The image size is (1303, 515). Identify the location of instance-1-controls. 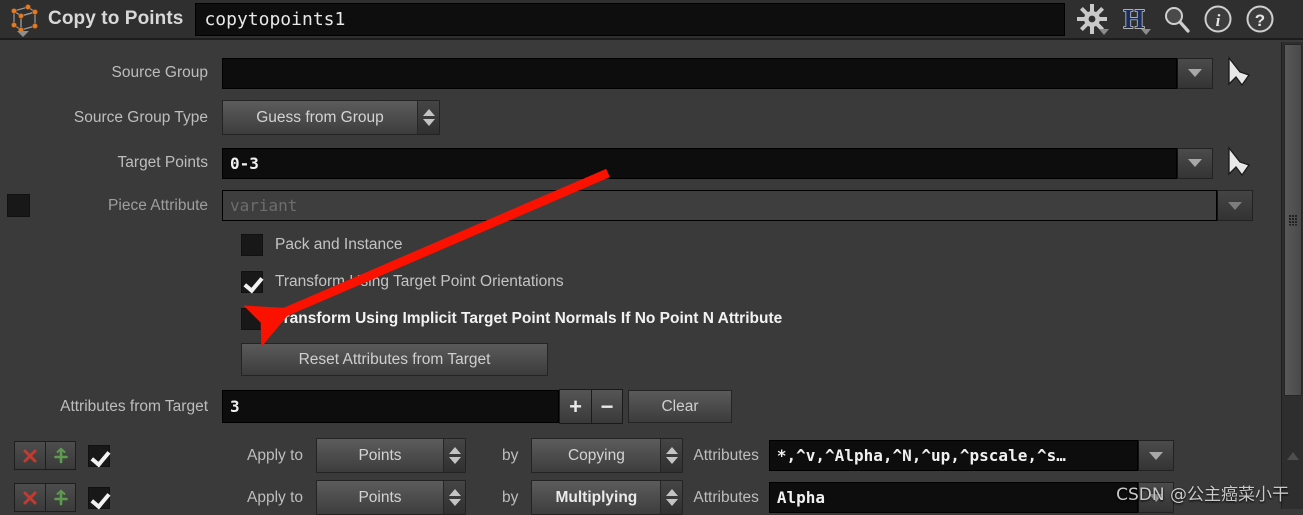
(45, 455).